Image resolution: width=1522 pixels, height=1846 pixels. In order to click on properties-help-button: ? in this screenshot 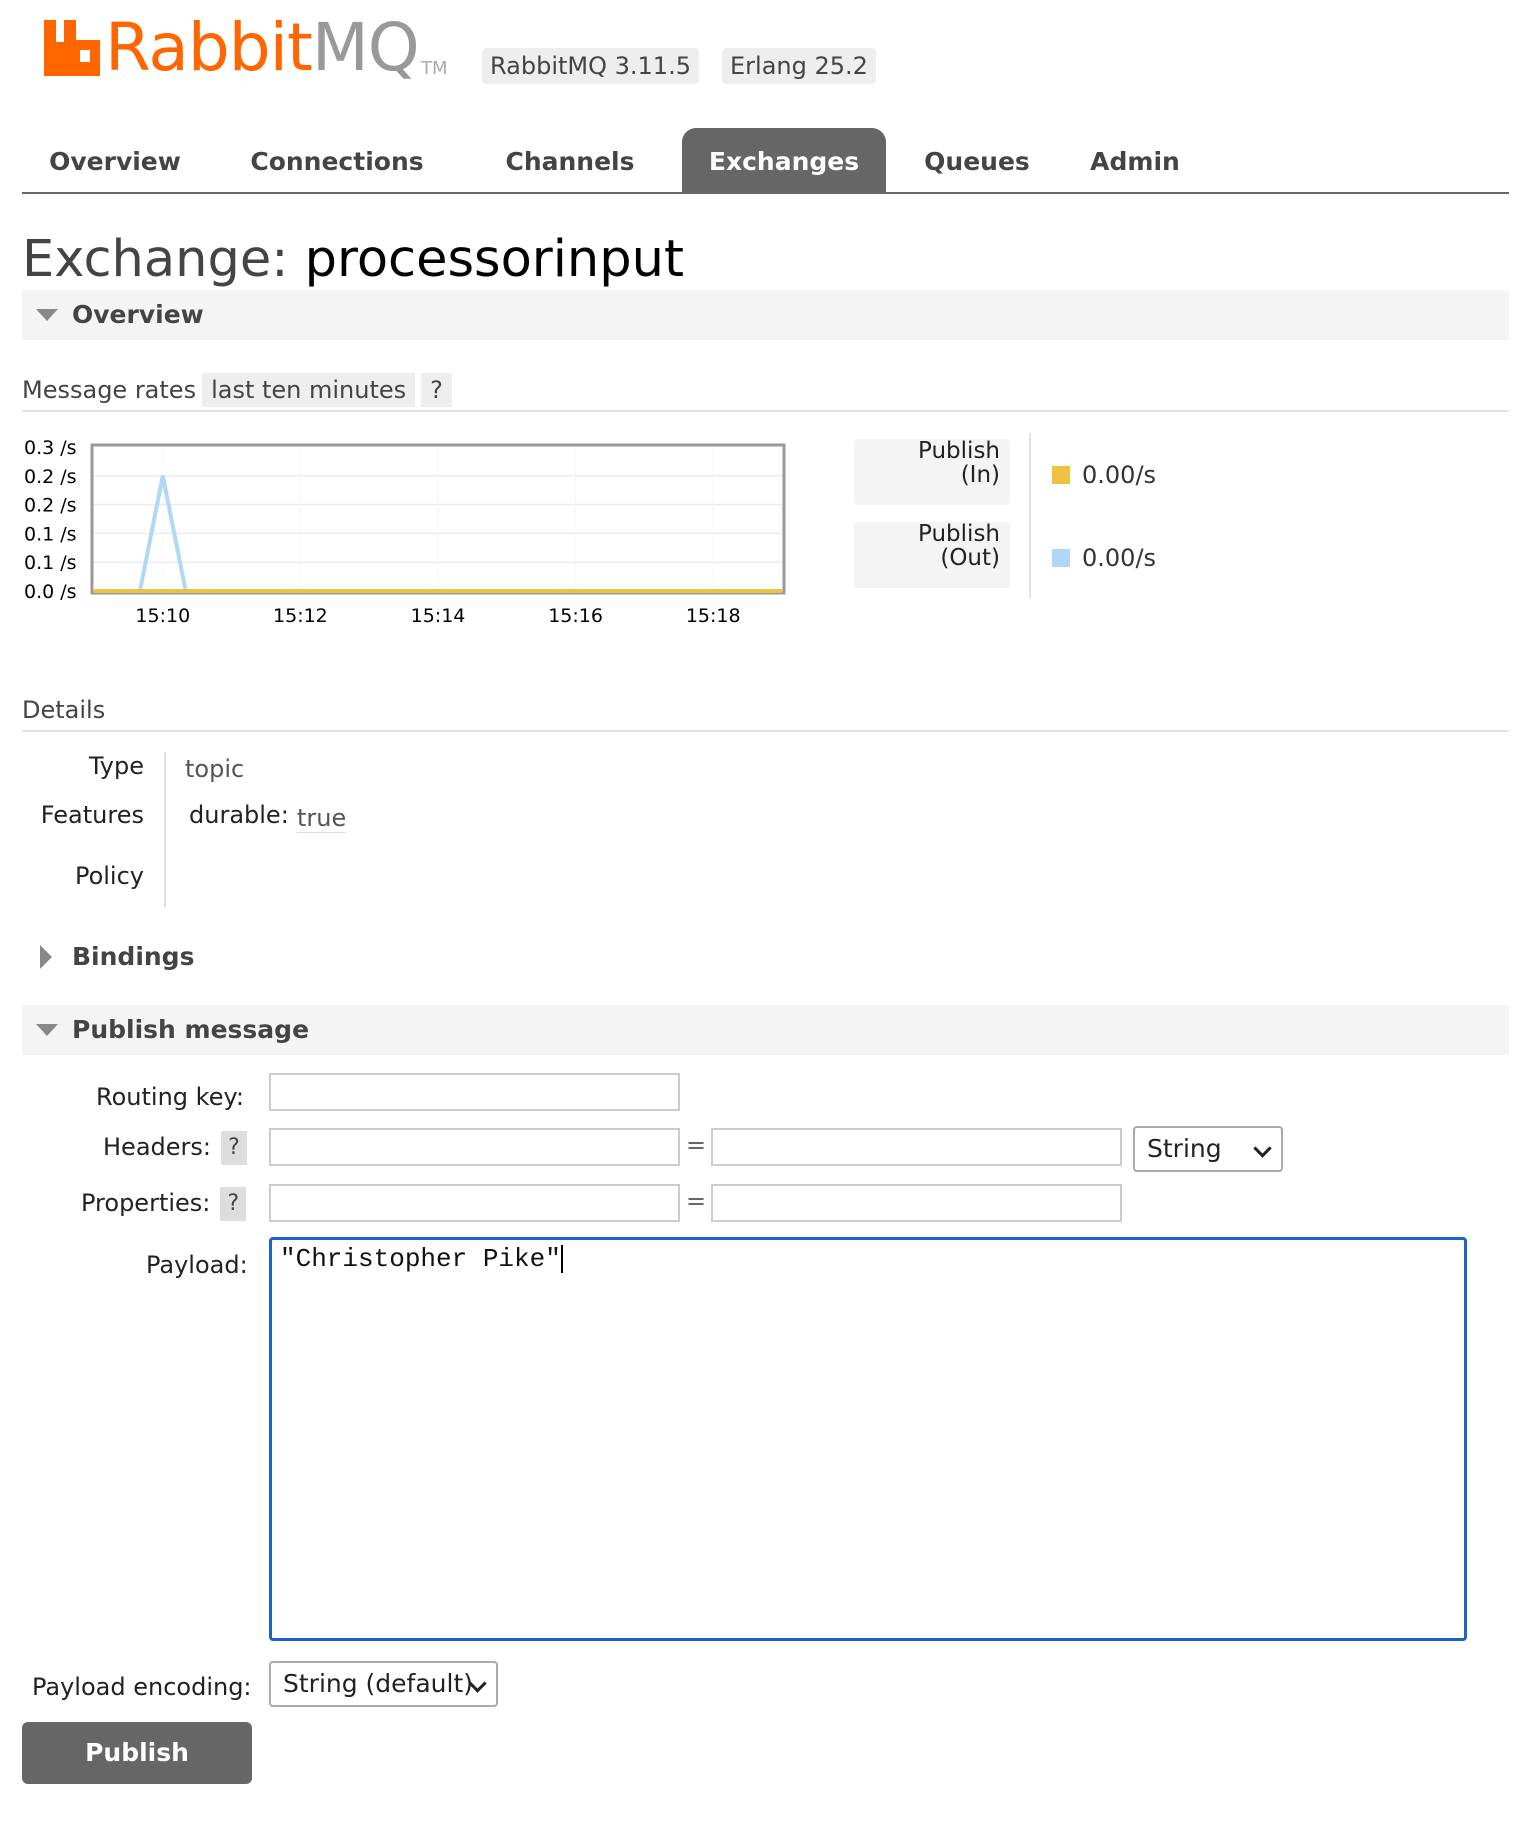, I will do `click(233, 1204)`.